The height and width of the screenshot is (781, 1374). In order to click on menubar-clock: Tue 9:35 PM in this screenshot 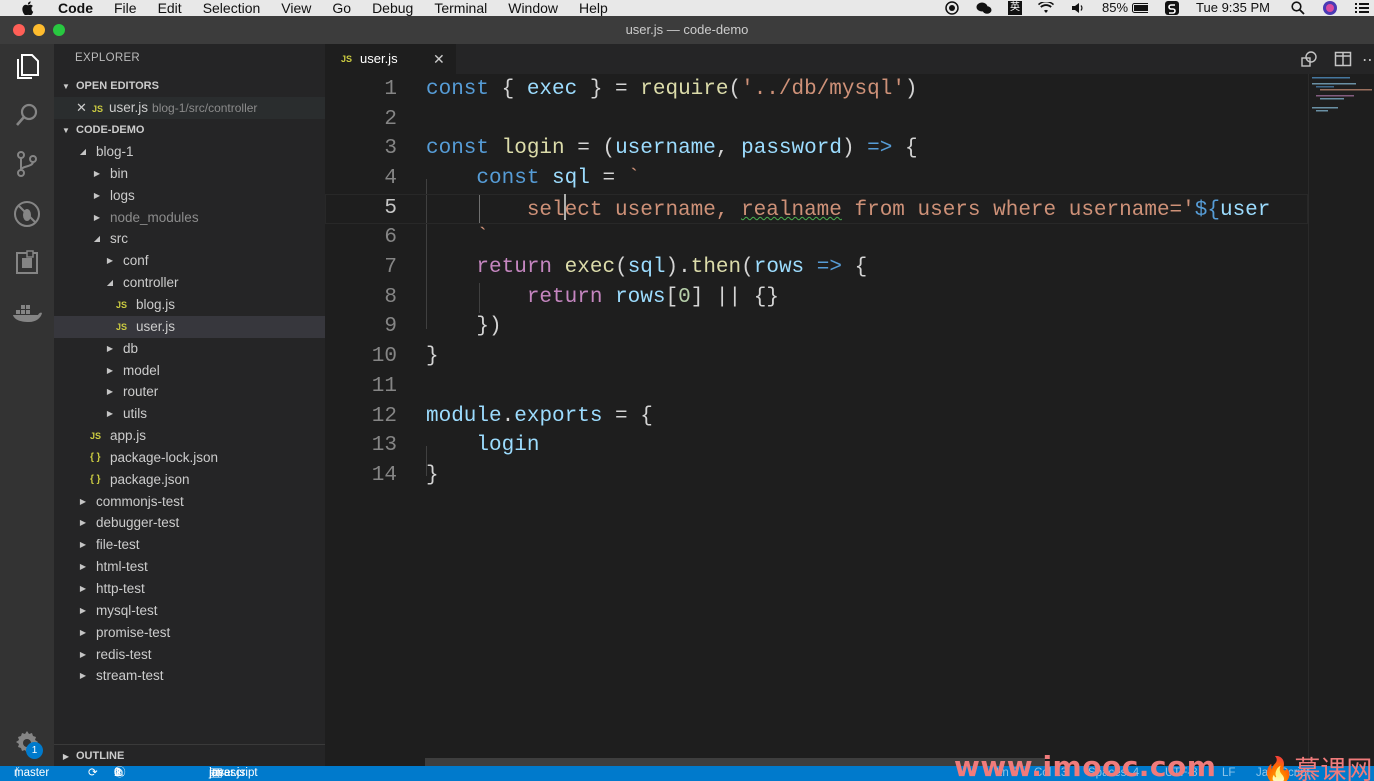, I will do `click(1233, 8)`.